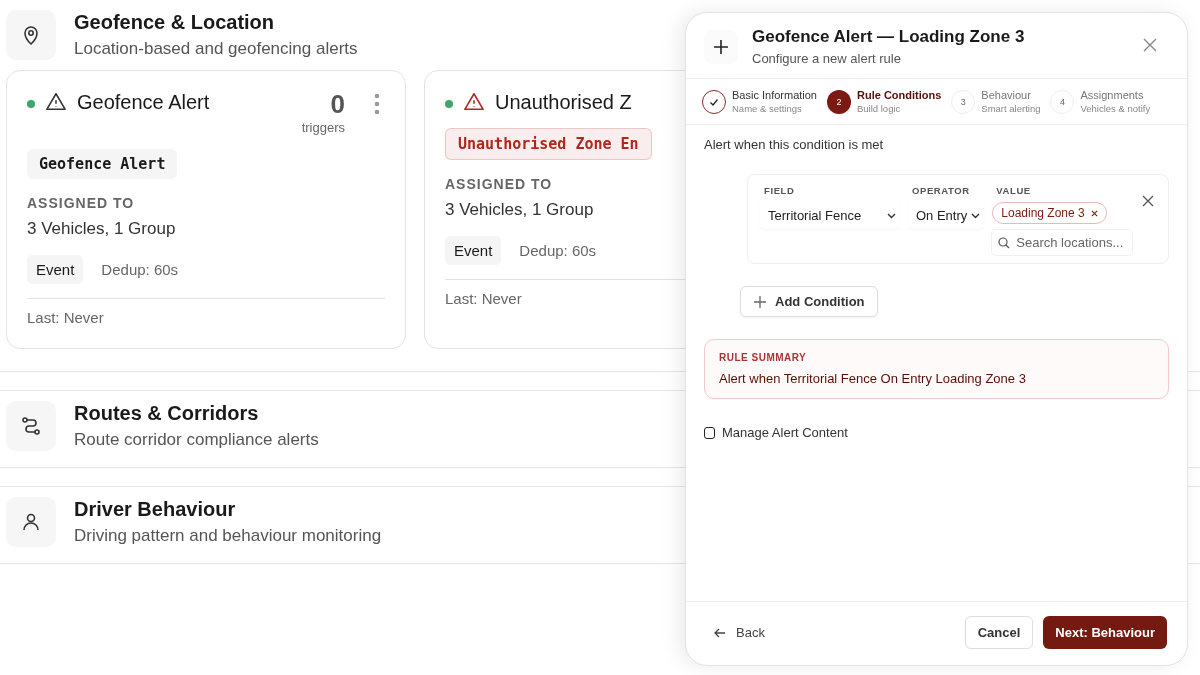 Image resolution: width=1200 pixels, height=675 pixels. What do you see at coordinates (827, 58) in the screenshot?
I see `dialog-subtitle: Configure a new alert rule` at bounding box center [827, 58].